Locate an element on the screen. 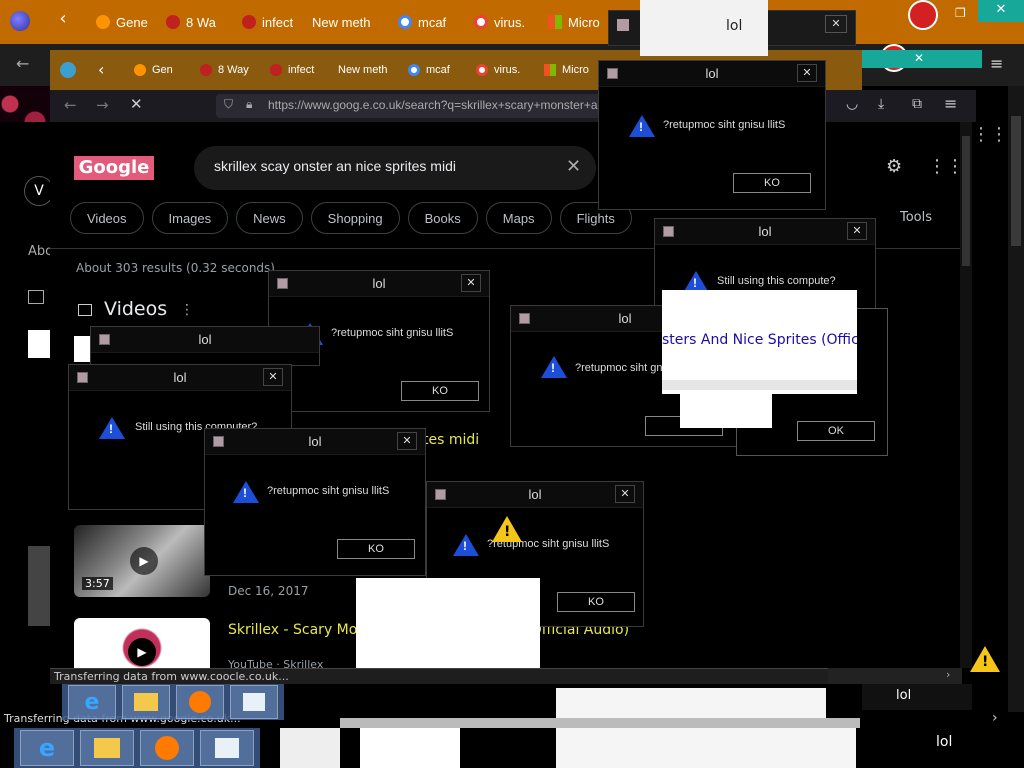 The width and height of the screenshot is (1024, 768). taskbar-label: lol is located at coordinates (904, 695).